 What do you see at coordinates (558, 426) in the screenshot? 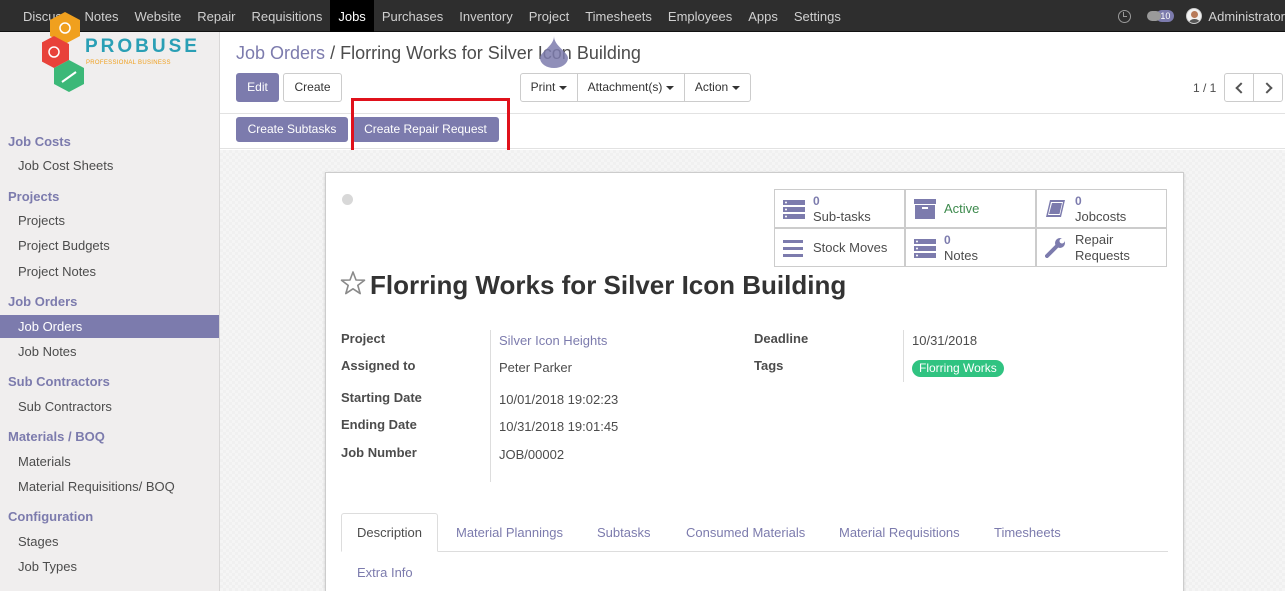
I see `ending-date-field: 10/31/2018 19:01:45` at bounding box center [558, 426].